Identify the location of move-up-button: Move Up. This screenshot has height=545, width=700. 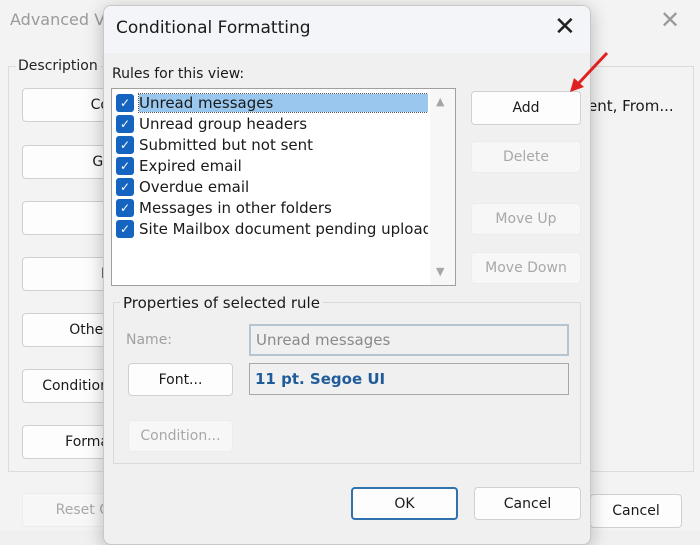
(526, 219).